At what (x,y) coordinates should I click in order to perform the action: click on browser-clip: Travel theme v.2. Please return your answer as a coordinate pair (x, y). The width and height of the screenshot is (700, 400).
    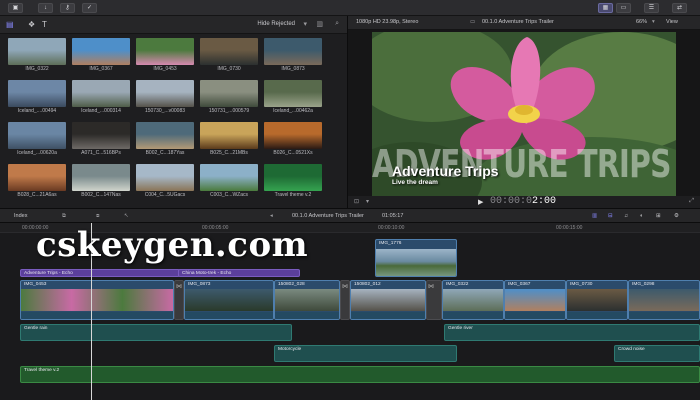
    Looking at the image, I should click on (293, 181).